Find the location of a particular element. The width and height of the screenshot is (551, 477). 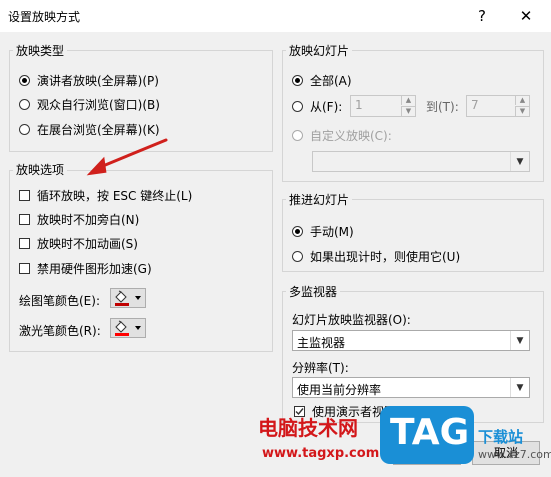

tag-logo-text: TAG is located at coordinates (430, 432).